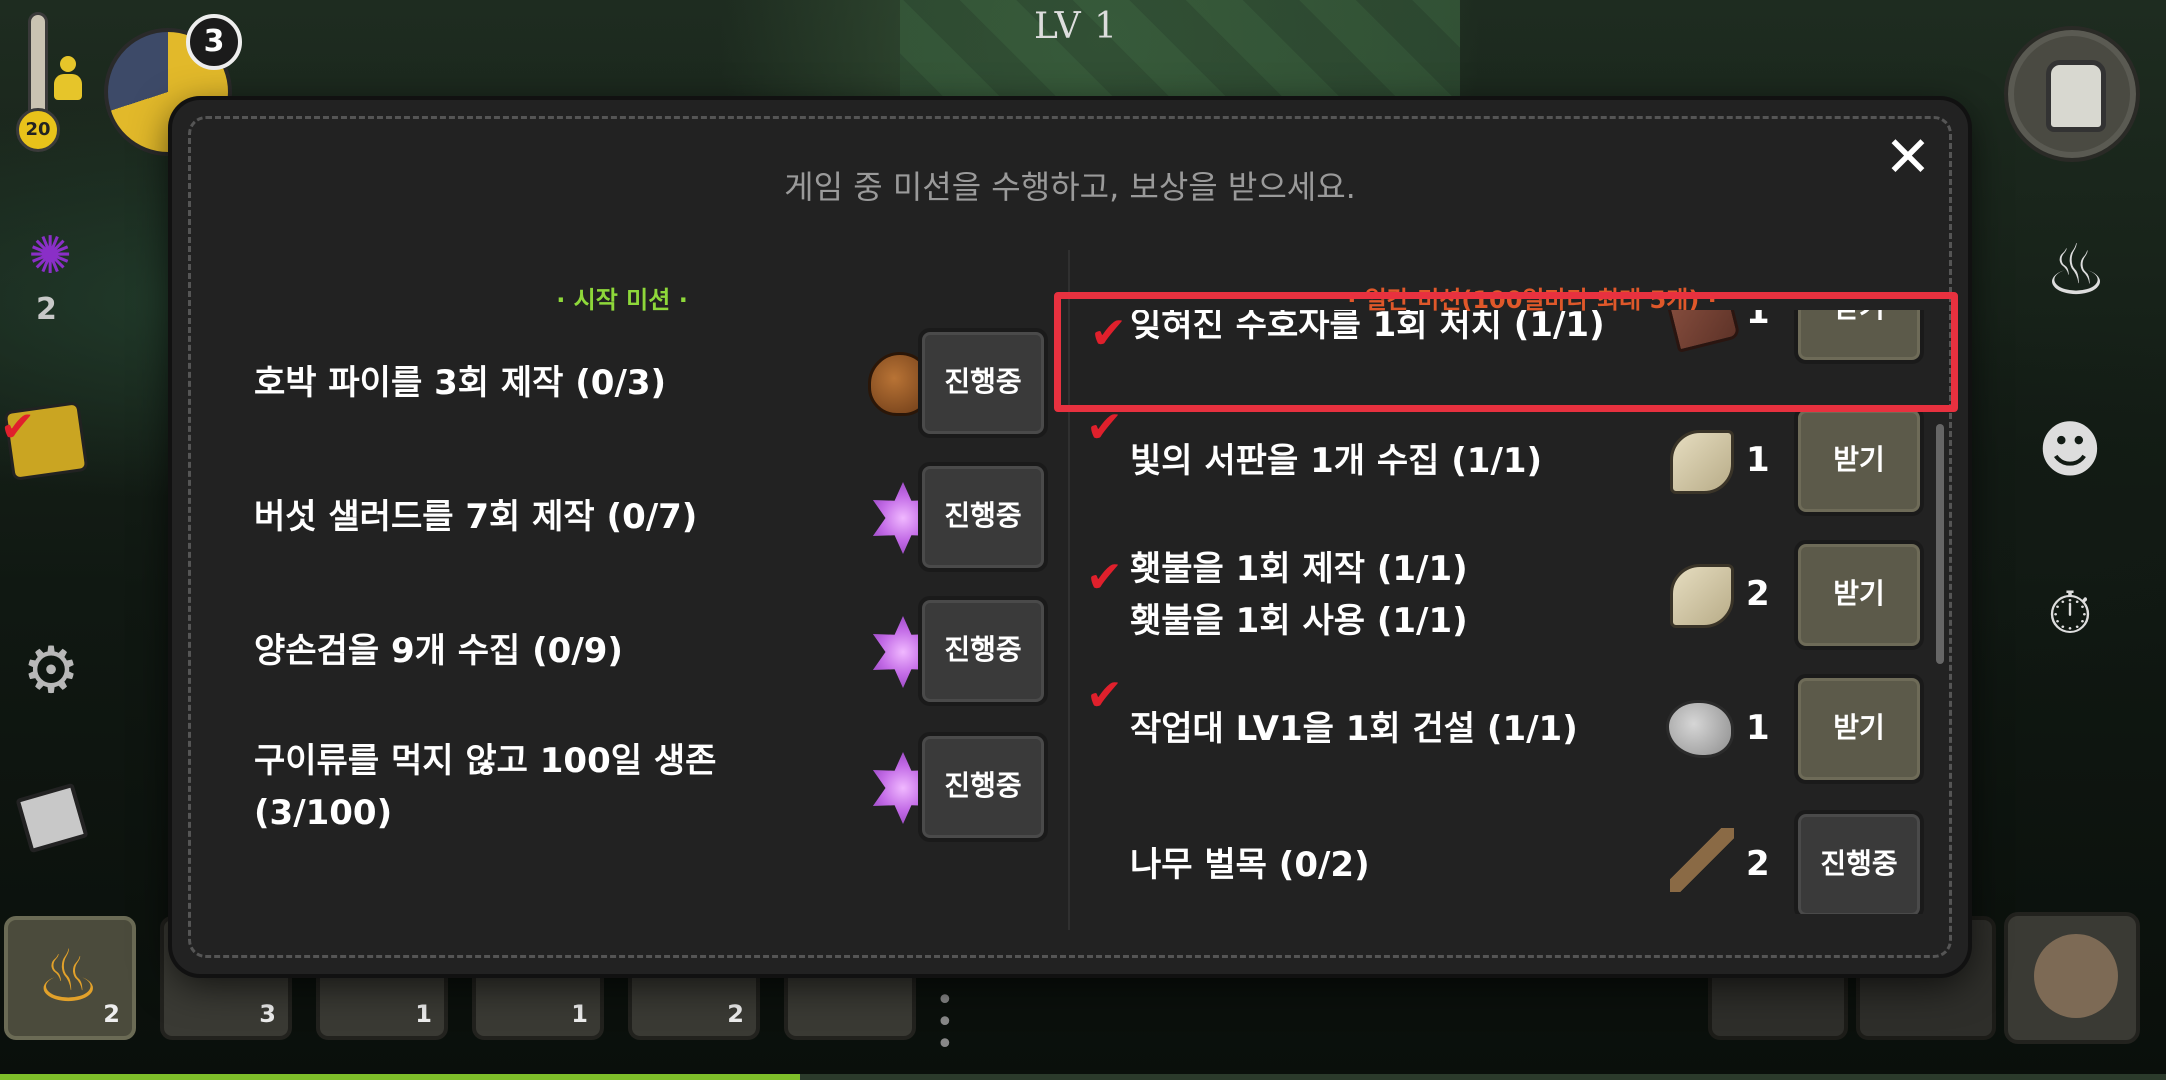 The height and width of the screenshot is (1080, 2166). I want to click on fire-icon: ♨, so click(68, 976).